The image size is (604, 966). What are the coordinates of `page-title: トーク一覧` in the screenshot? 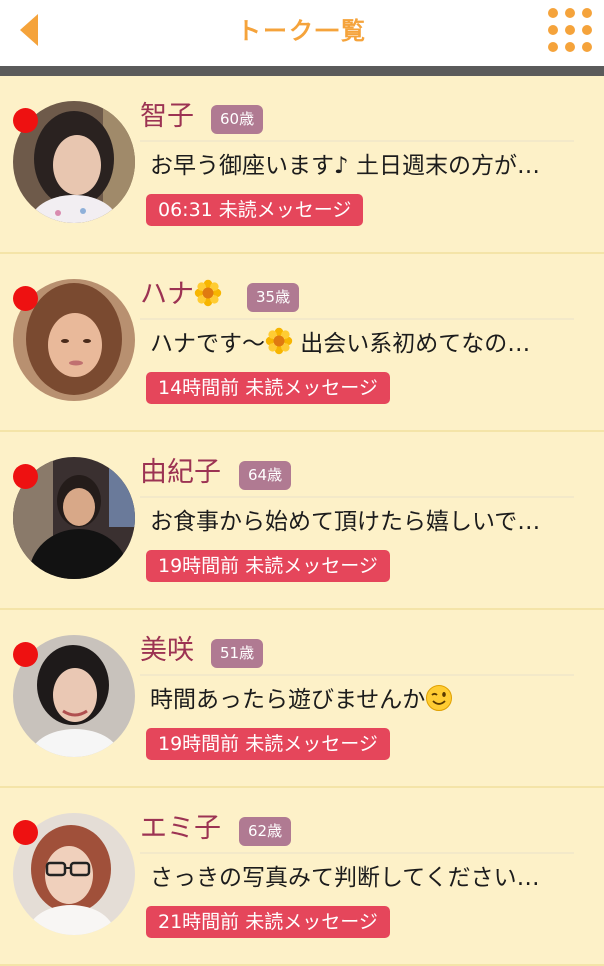 It's located at (302, 31).